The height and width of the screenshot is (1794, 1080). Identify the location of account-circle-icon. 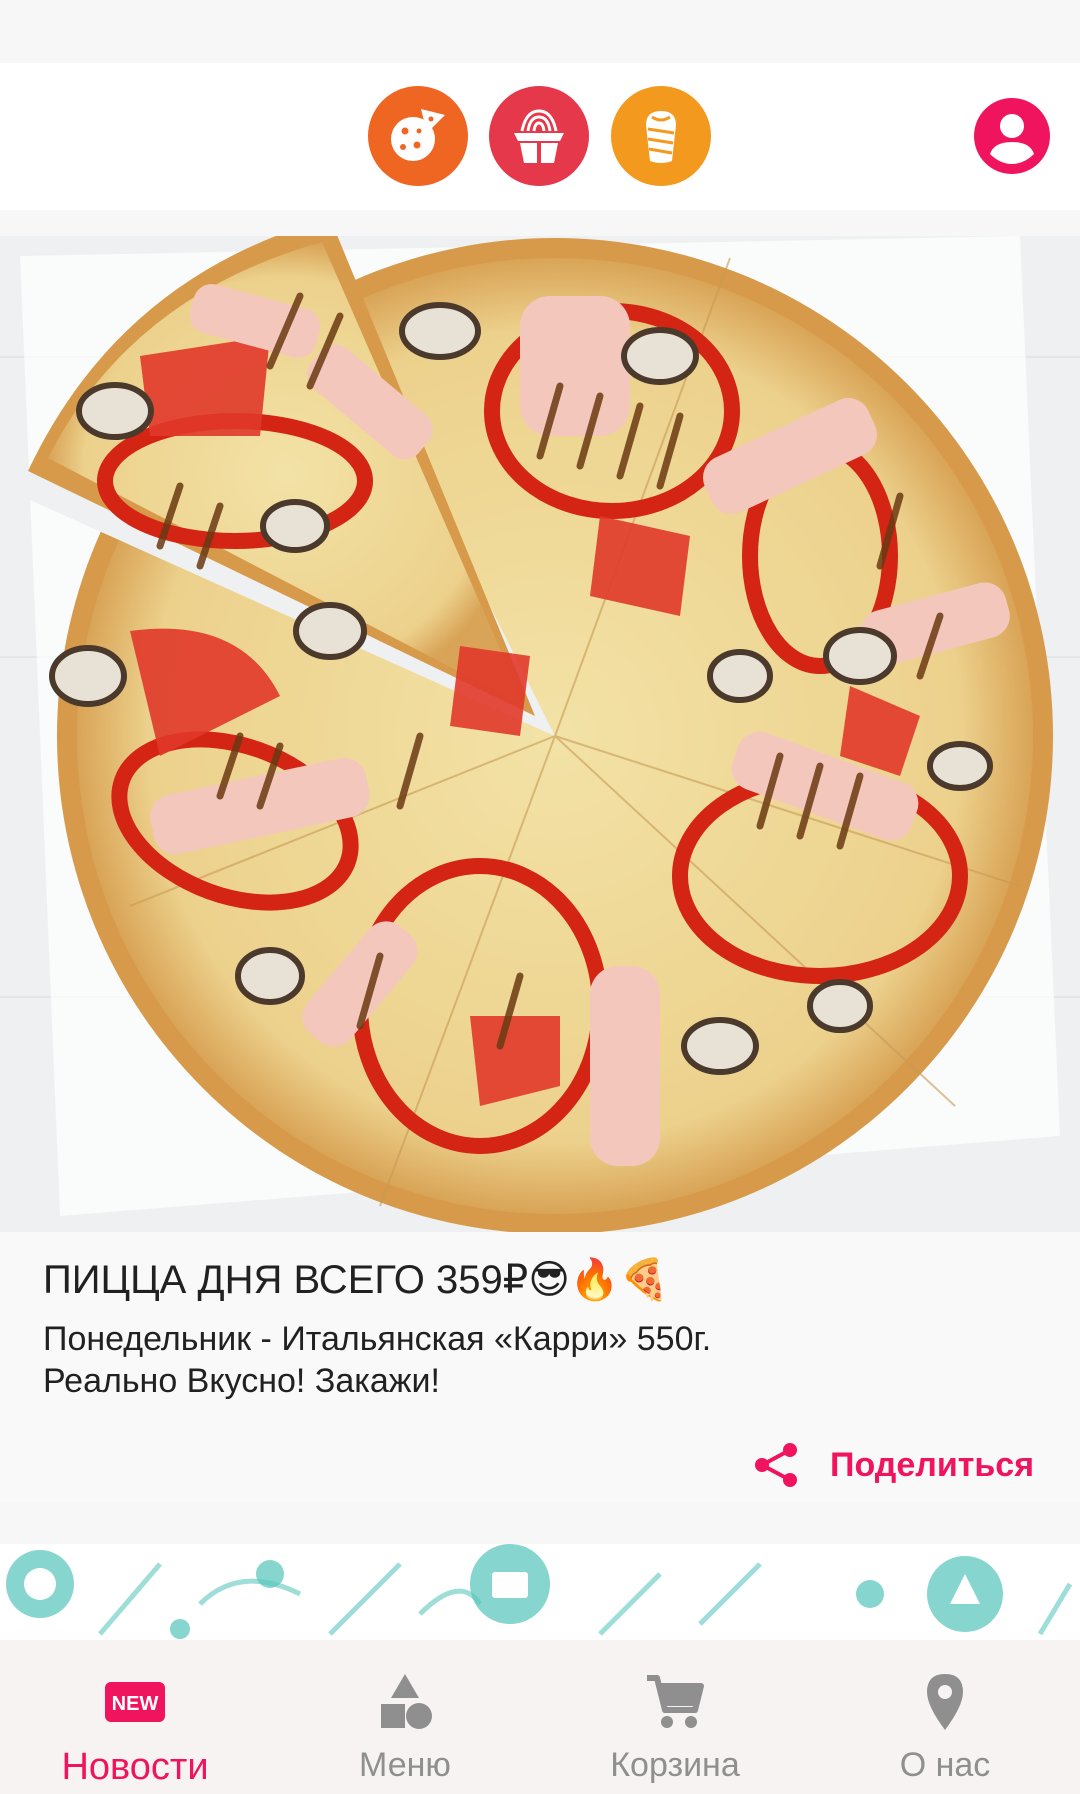
(1012, 136).